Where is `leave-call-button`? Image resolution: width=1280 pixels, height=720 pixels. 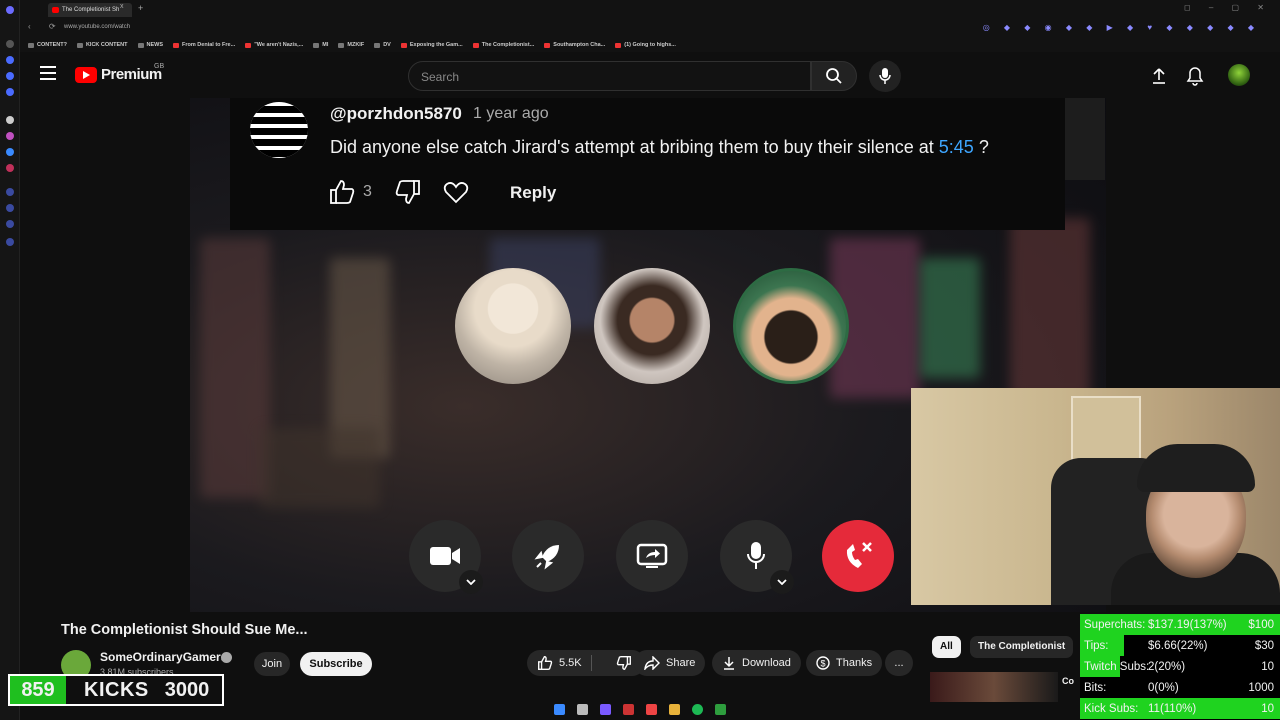
leave-call-button is located at coordinates (858, 556).